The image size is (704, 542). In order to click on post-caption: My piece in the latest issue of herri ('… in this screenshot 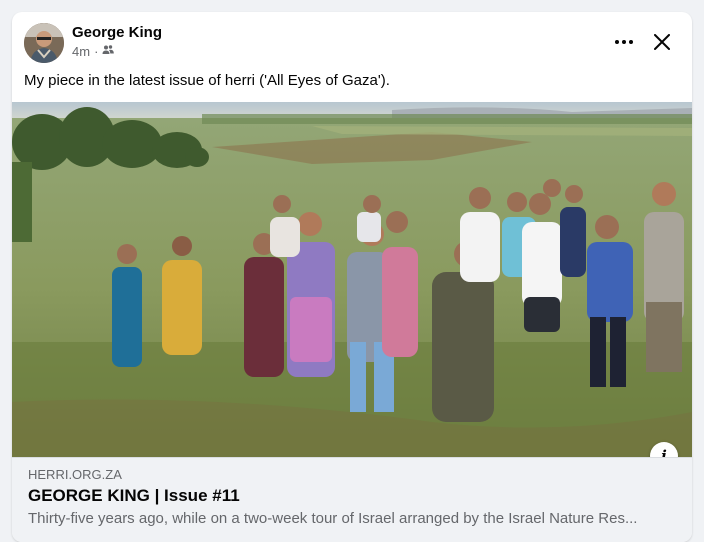, I will do `click(207, 80)`.